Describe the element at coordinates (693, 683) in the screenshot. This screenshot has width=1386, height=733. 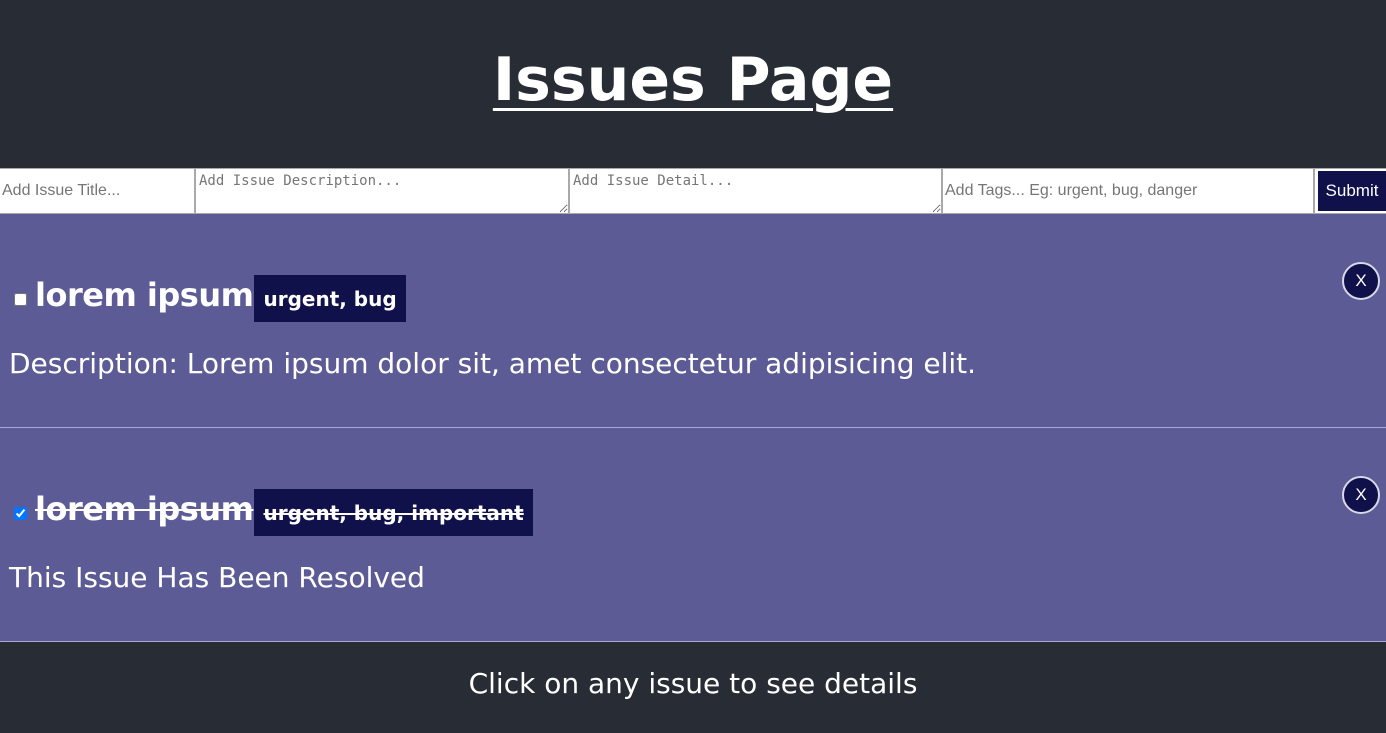
I see `footer-hint: Click on any issue to see details` at that location.